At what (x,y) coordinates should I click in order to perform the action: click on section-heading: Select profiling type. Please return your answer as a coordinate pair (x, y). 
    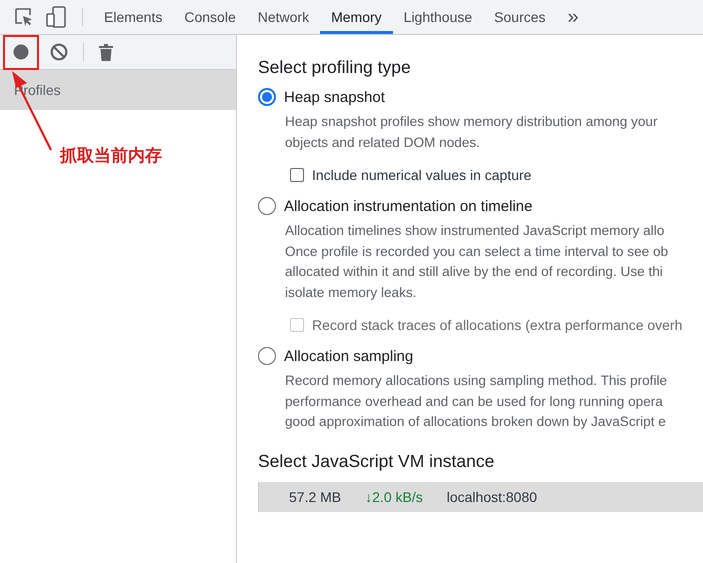
    Looking at the image, I should click on (335, 67).